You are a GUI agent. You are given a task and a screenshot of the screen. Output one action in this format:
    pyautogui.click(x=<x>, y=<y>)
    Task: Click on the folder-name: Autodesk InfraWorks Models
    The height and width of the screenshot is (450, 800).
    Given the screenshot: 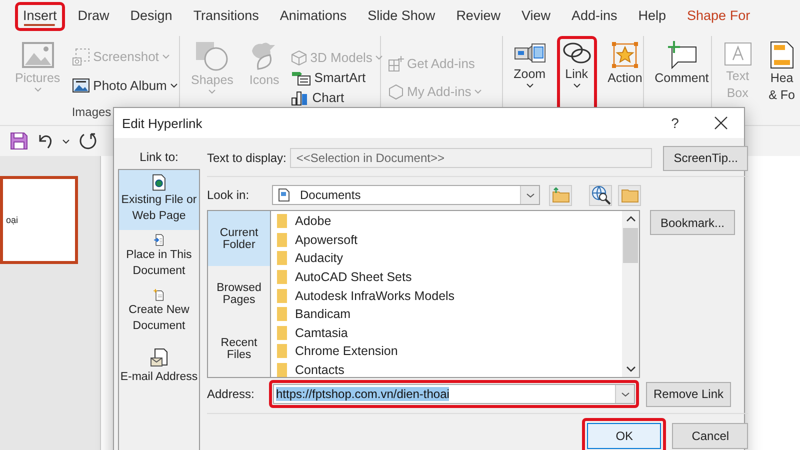 What is the action you would take?
    pyautogui.click(x=375, y=295)
    